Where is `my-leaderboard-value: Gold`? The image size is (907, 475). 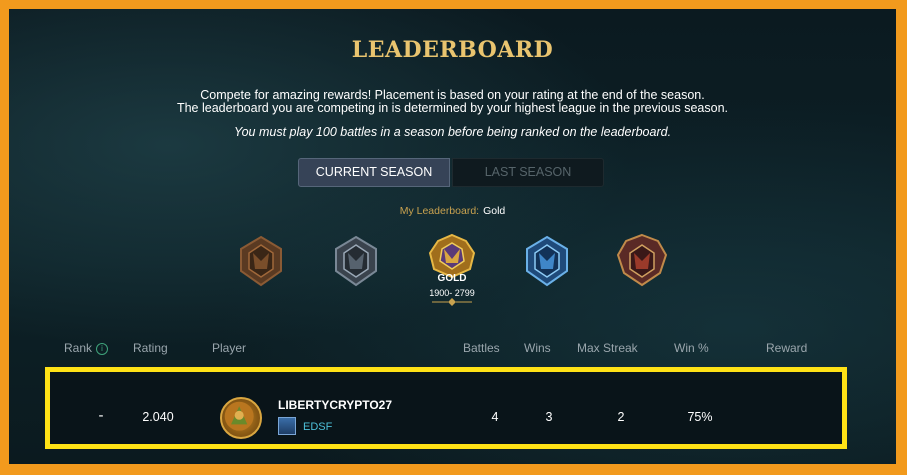 my-leaderboard-value: Gold is located at coordinates (494, 211).